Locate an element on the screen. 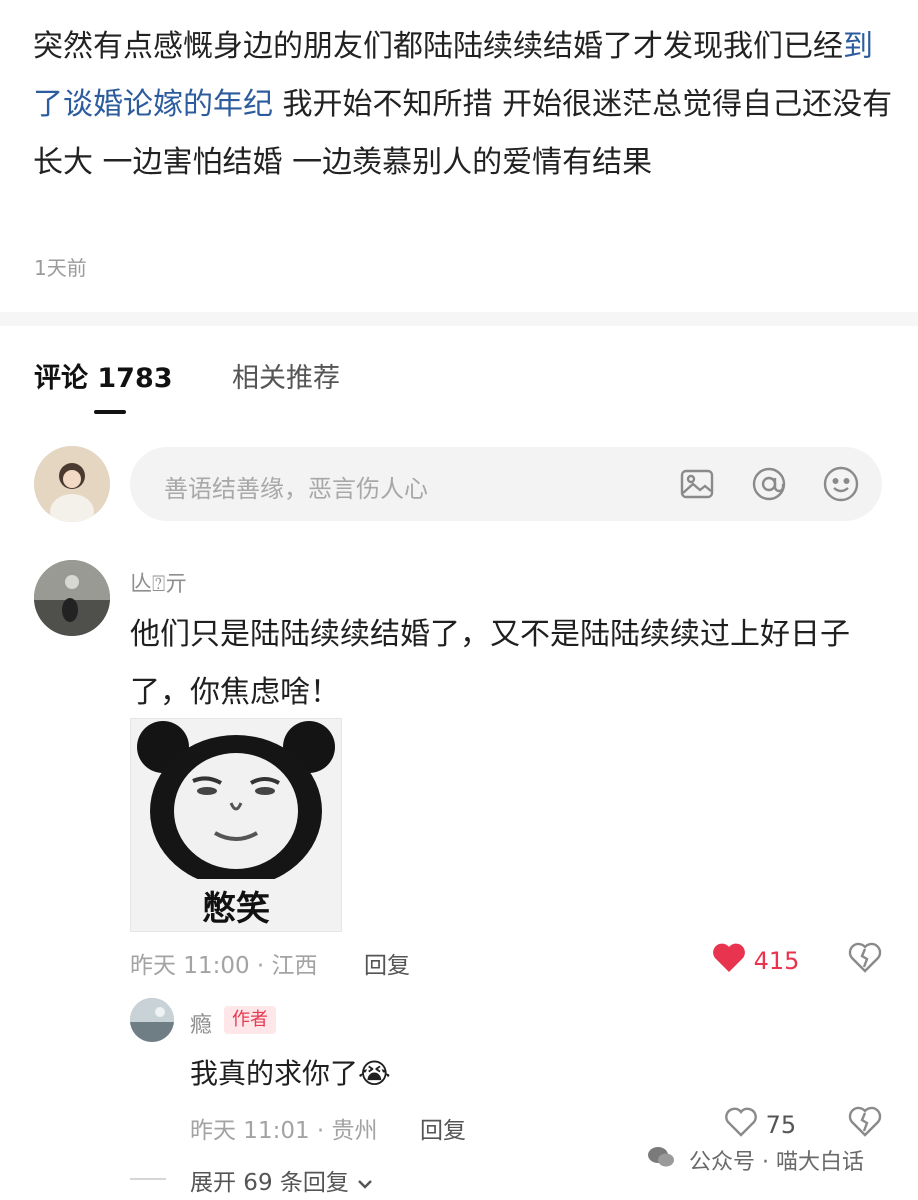 The image size is (918, 1200). comment-input: 善语结善缘，恶言伤人心 is located at coordinates (506, 484).